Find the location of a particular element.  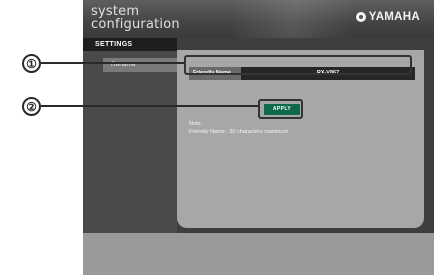

note-body: Friendly Name : 30 characters maximum. is located at coordinates (239, 132).